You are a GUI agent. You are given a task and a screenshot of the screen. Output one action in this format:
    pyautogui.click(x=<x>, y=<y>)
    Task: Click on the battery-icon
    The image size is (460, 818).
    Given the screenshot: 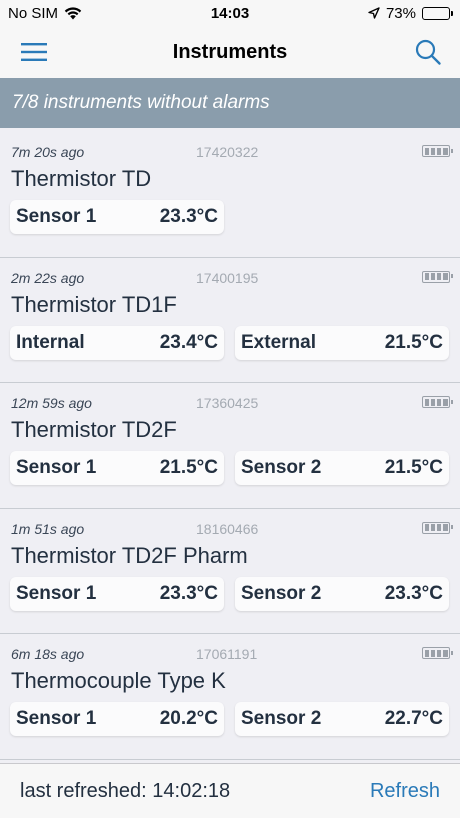 What is the action you would take?
    pyautogui.click(x=437, y=13)
    